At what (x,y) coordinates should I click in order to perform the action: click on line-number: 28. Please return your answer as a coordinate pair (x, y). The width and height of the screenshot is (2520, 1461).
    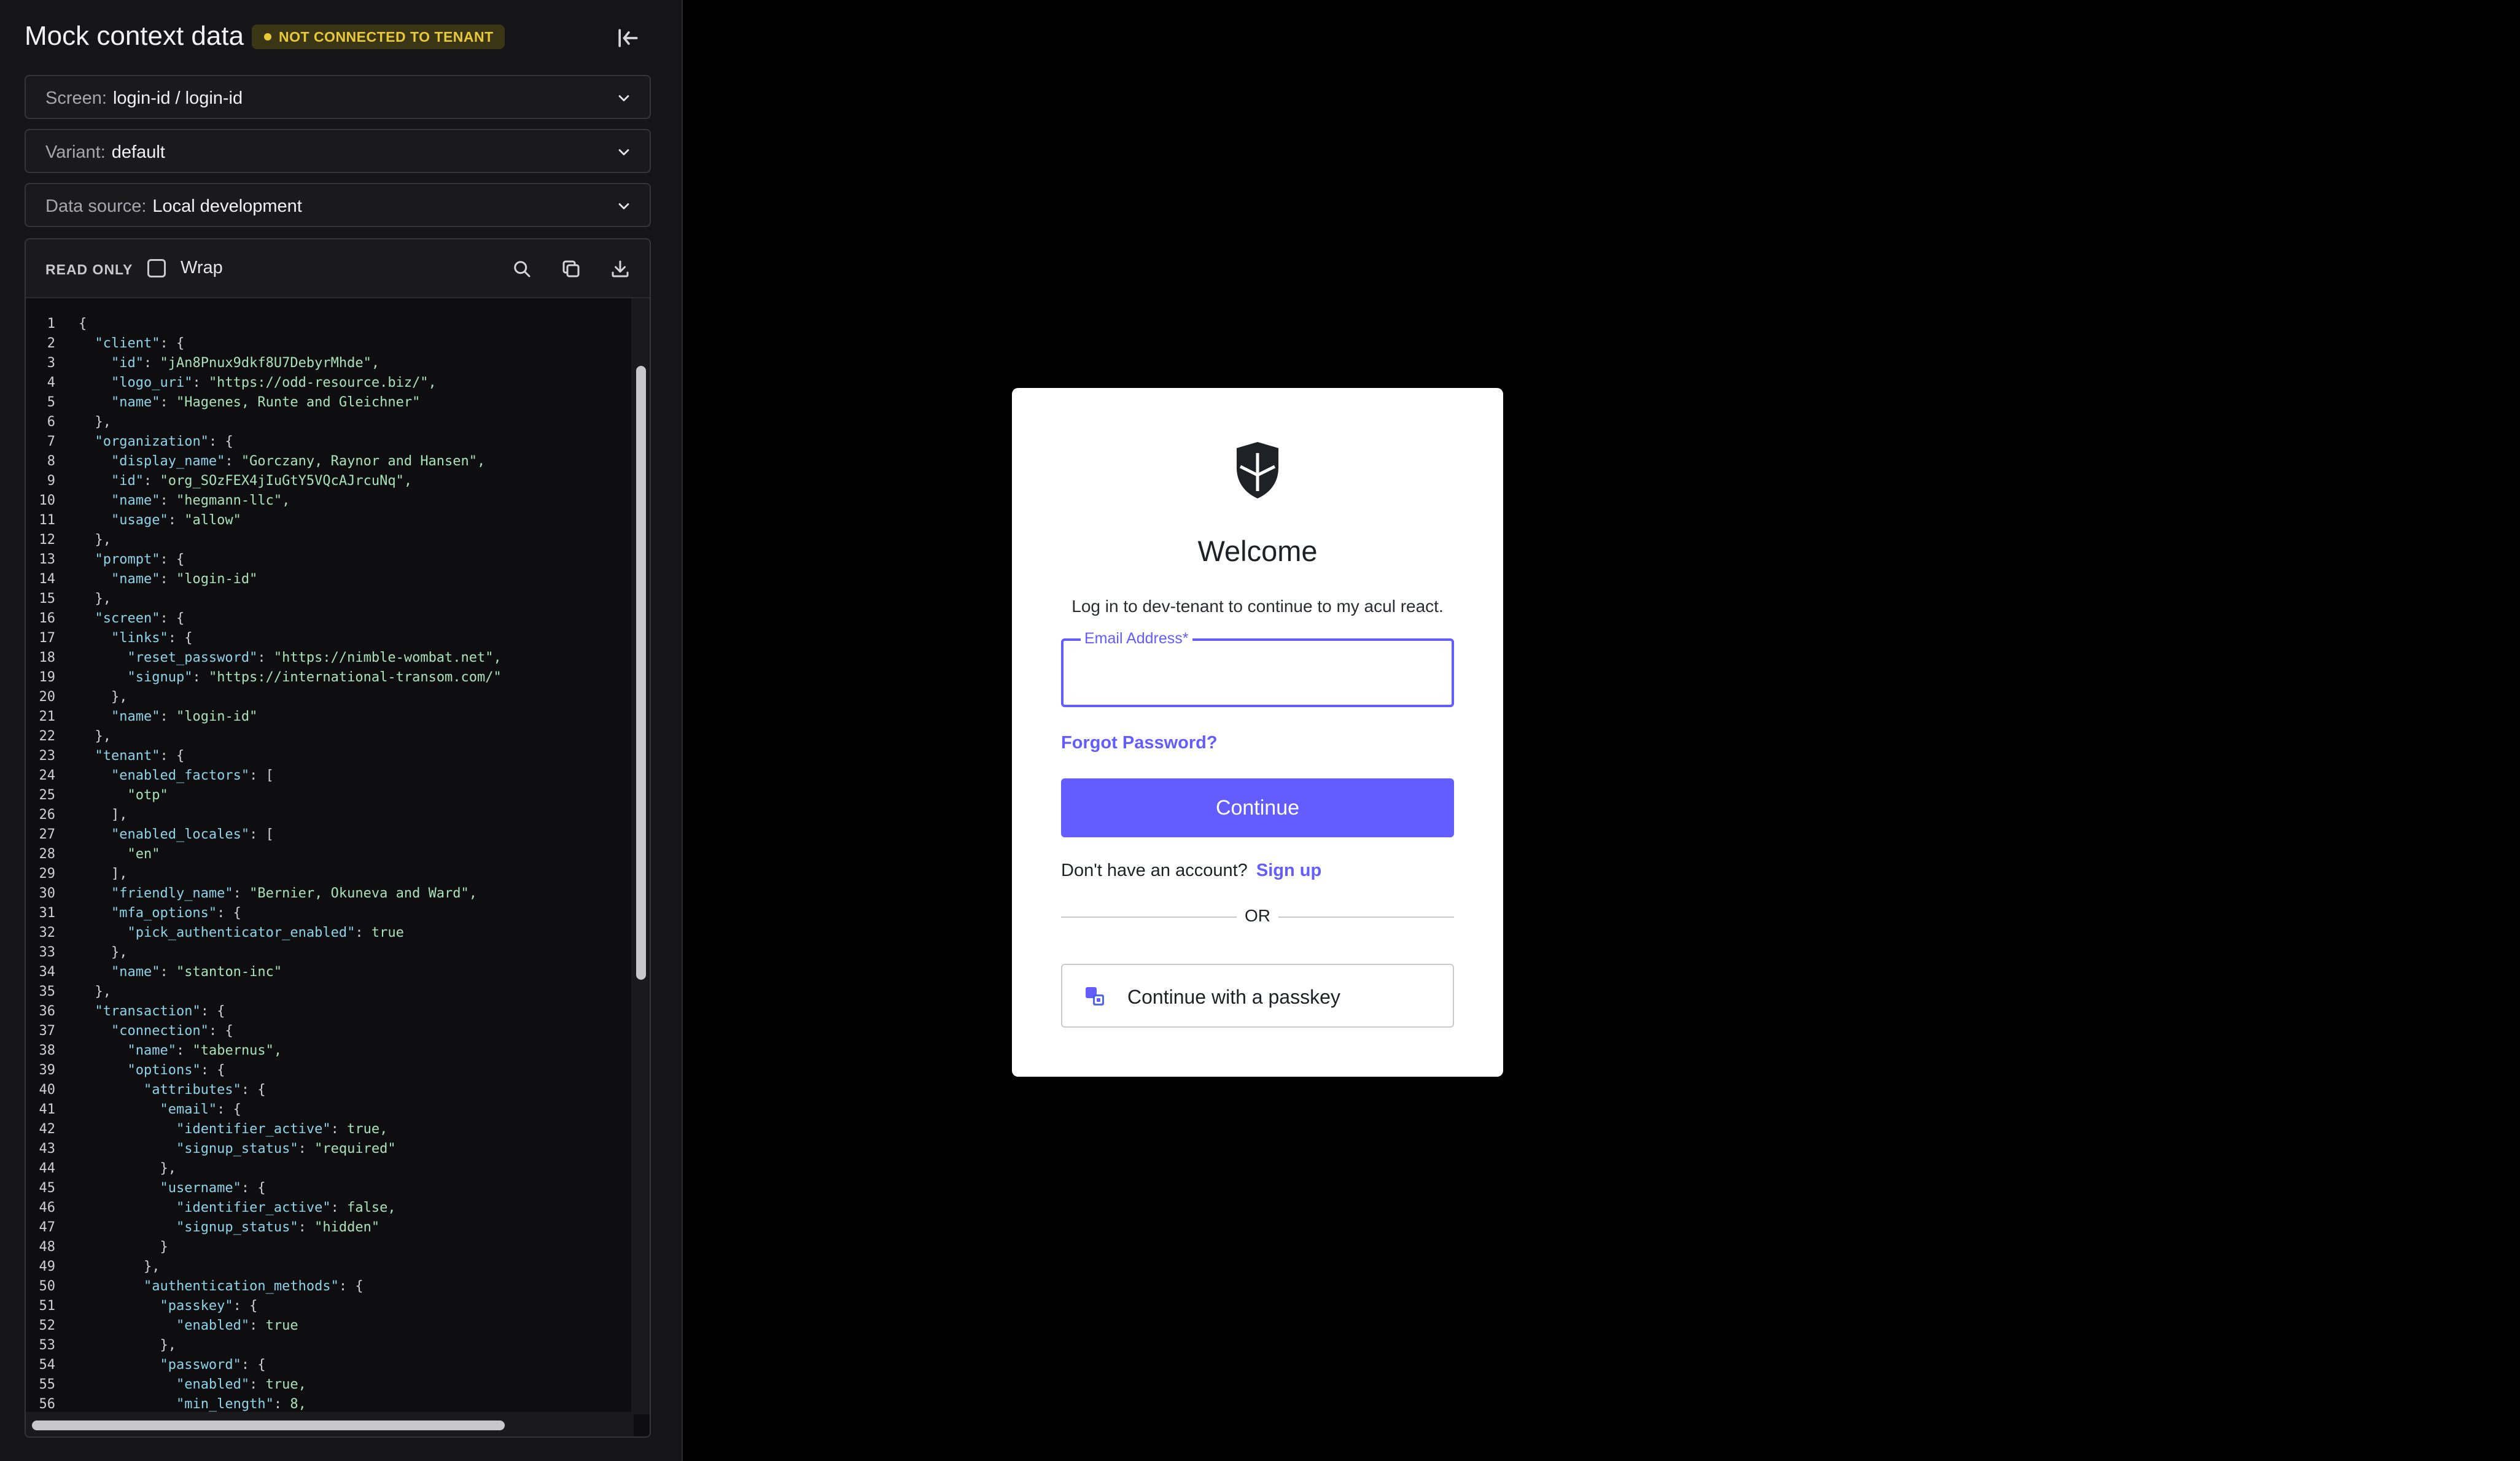
    Looking at the image, I should click on (48, 855).